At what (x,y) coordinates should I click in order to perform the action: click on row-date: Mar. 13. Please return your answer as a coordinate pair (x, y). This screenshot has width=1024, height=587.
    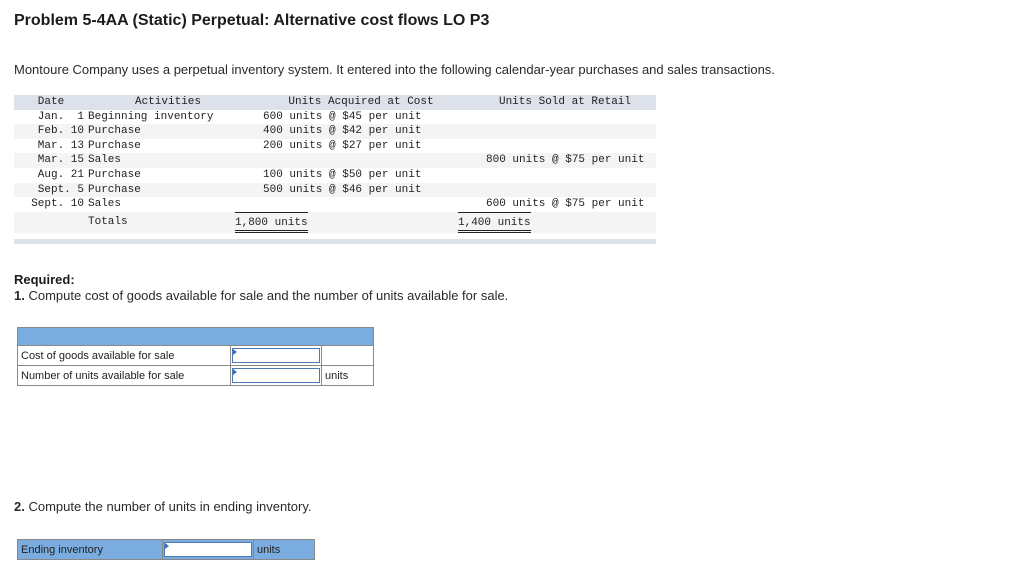
    Looking at the image, I should click on (60, 145).